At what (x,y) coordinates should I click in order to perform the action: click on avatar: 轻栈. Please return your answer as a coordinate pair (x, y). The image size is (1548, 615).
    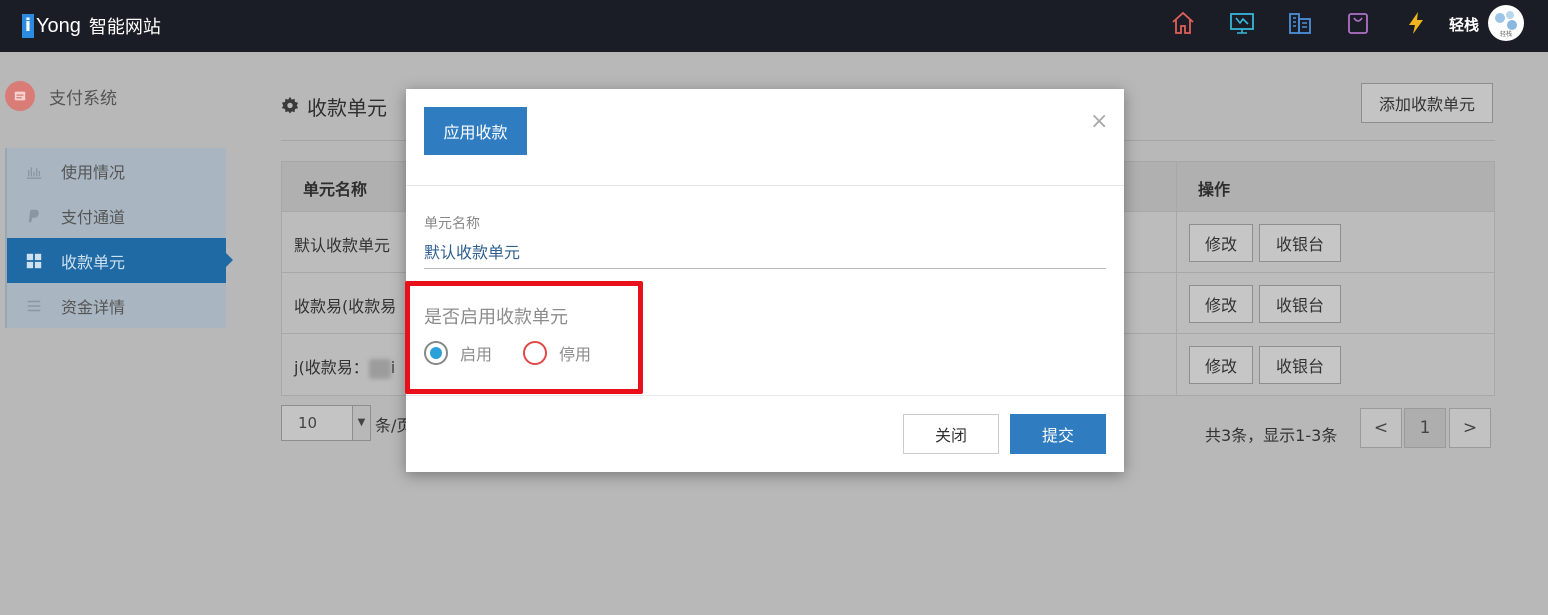
    Looking at the image, I should click on (1506, 23).